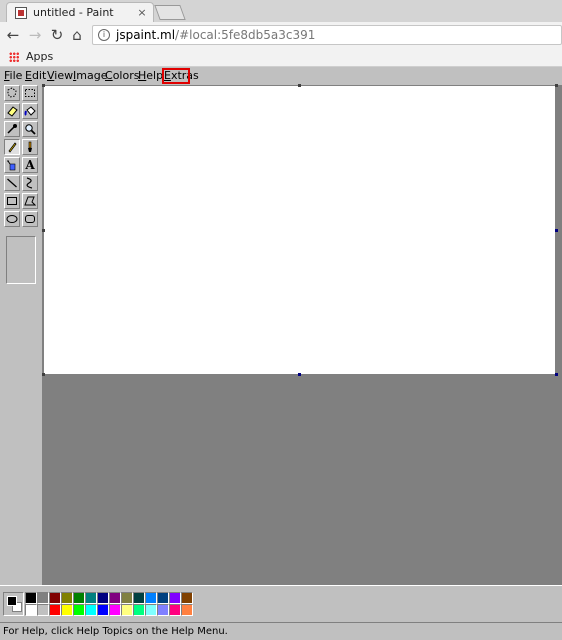 Image resolution: width=562 pixels, height=640 pixels. Describe the element at coordinates (556, 85) in the screenshot. I see `resize-handle-top-right` at that location.